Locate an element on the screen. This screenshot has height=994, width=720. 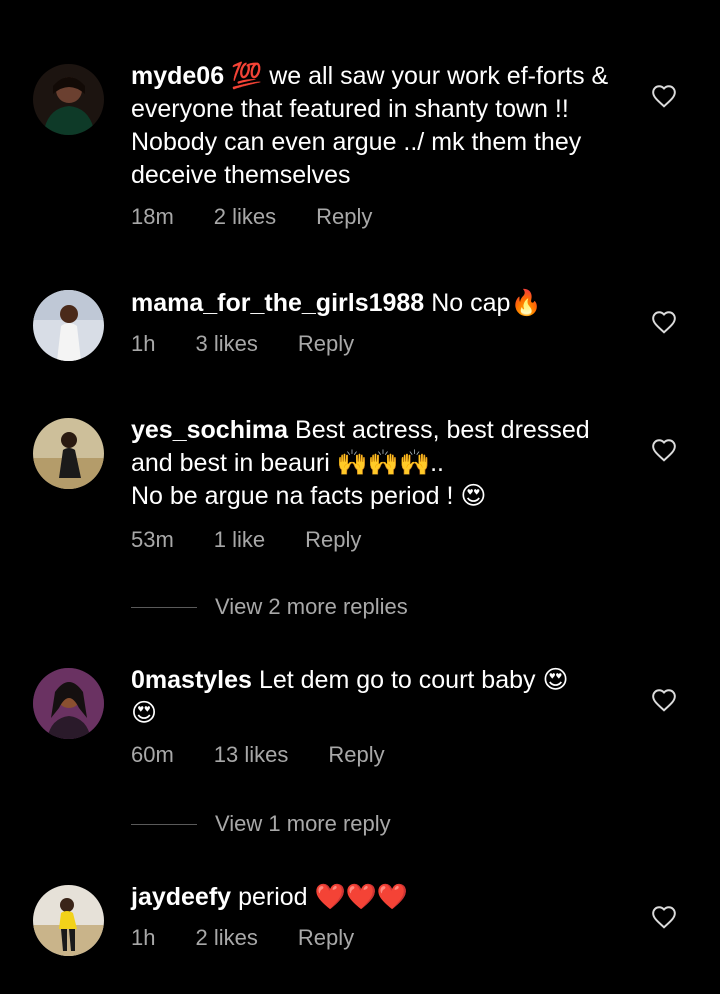
comment-body-line3: No be argue na facts period ! is located at coordinates (292, 496).